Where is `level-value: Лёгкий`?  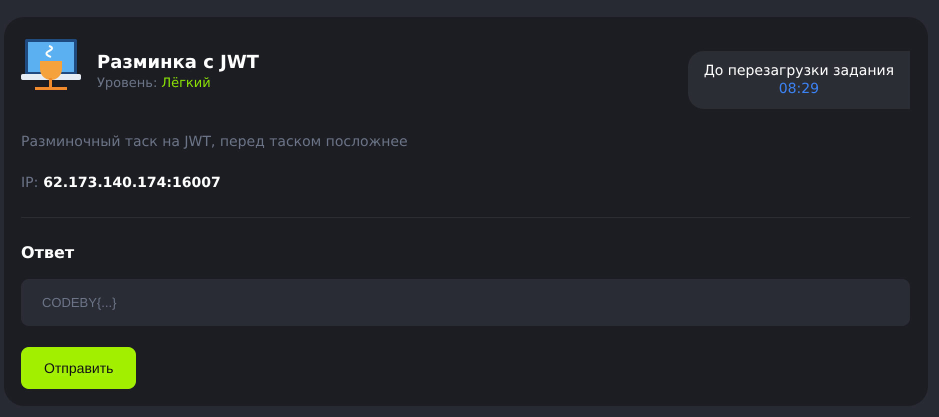 level-value: Лёгкий is located at coordinates (186, 83).